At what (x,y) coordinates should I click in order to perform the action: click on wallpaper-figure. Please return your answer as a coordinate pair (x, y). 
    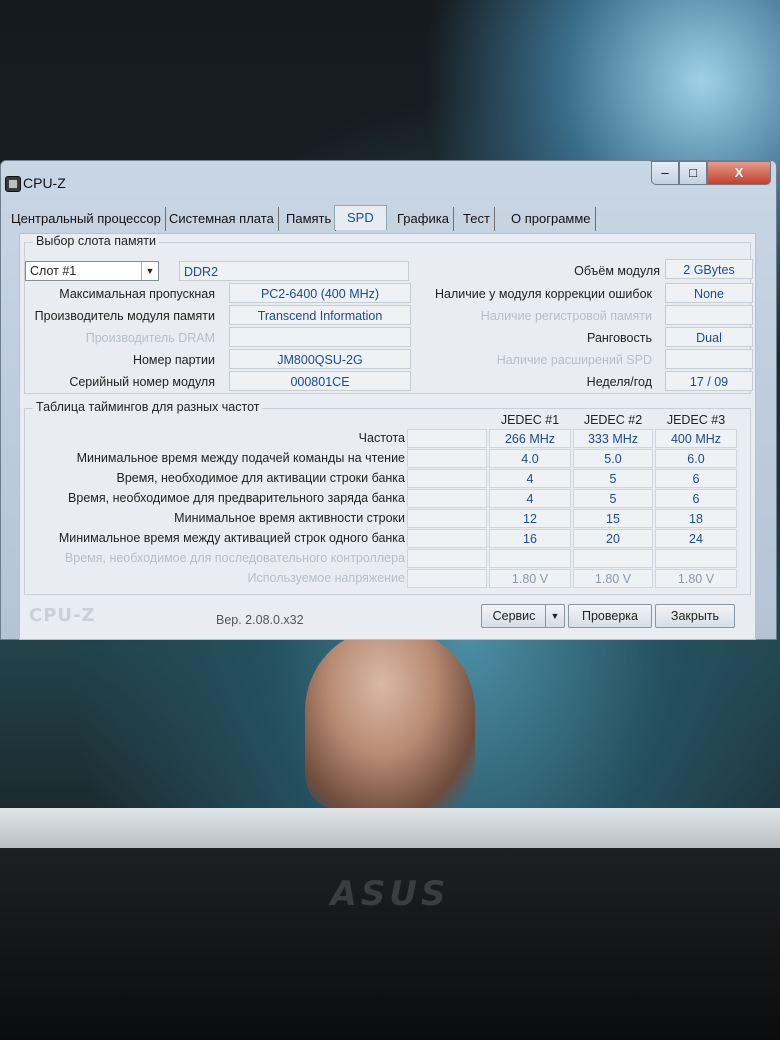
    Looking at the image, I should click on (390, 720).